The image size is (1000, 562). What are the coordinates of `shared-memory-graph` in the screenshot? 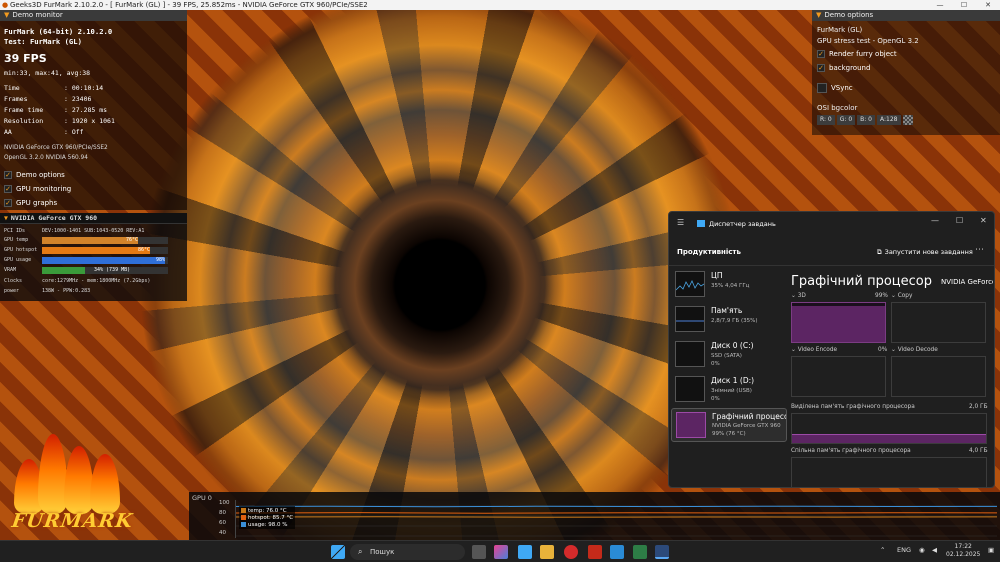 It's located at (889, 472).